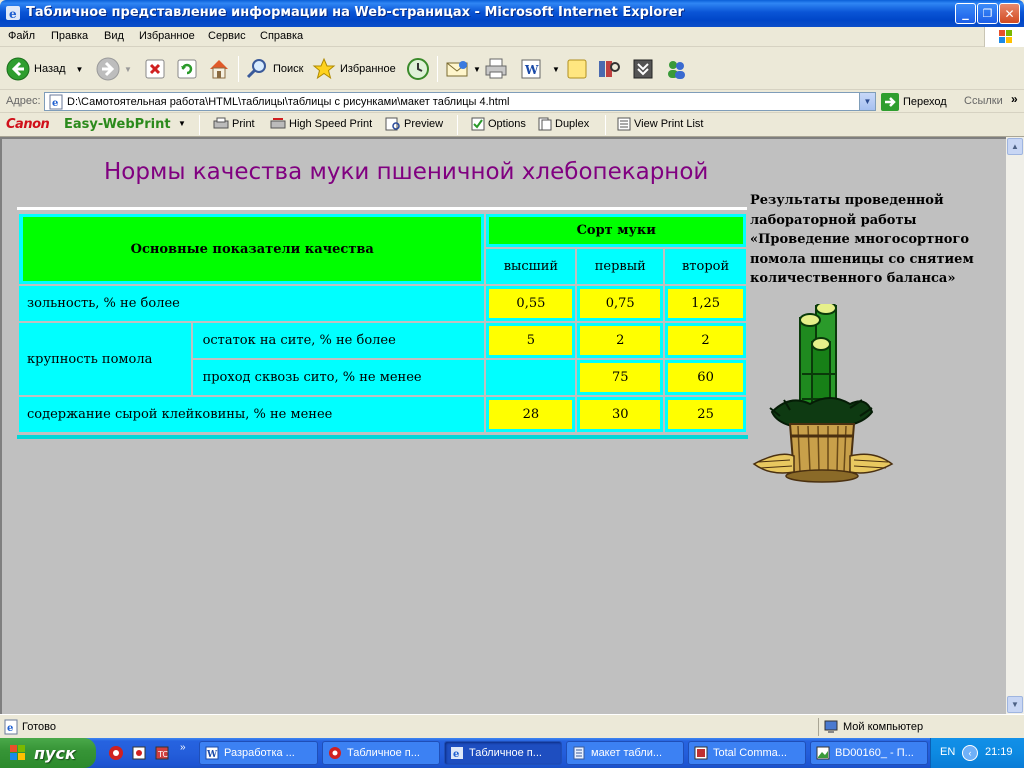  I want to click on value-cell: 28, so click(531, 414).